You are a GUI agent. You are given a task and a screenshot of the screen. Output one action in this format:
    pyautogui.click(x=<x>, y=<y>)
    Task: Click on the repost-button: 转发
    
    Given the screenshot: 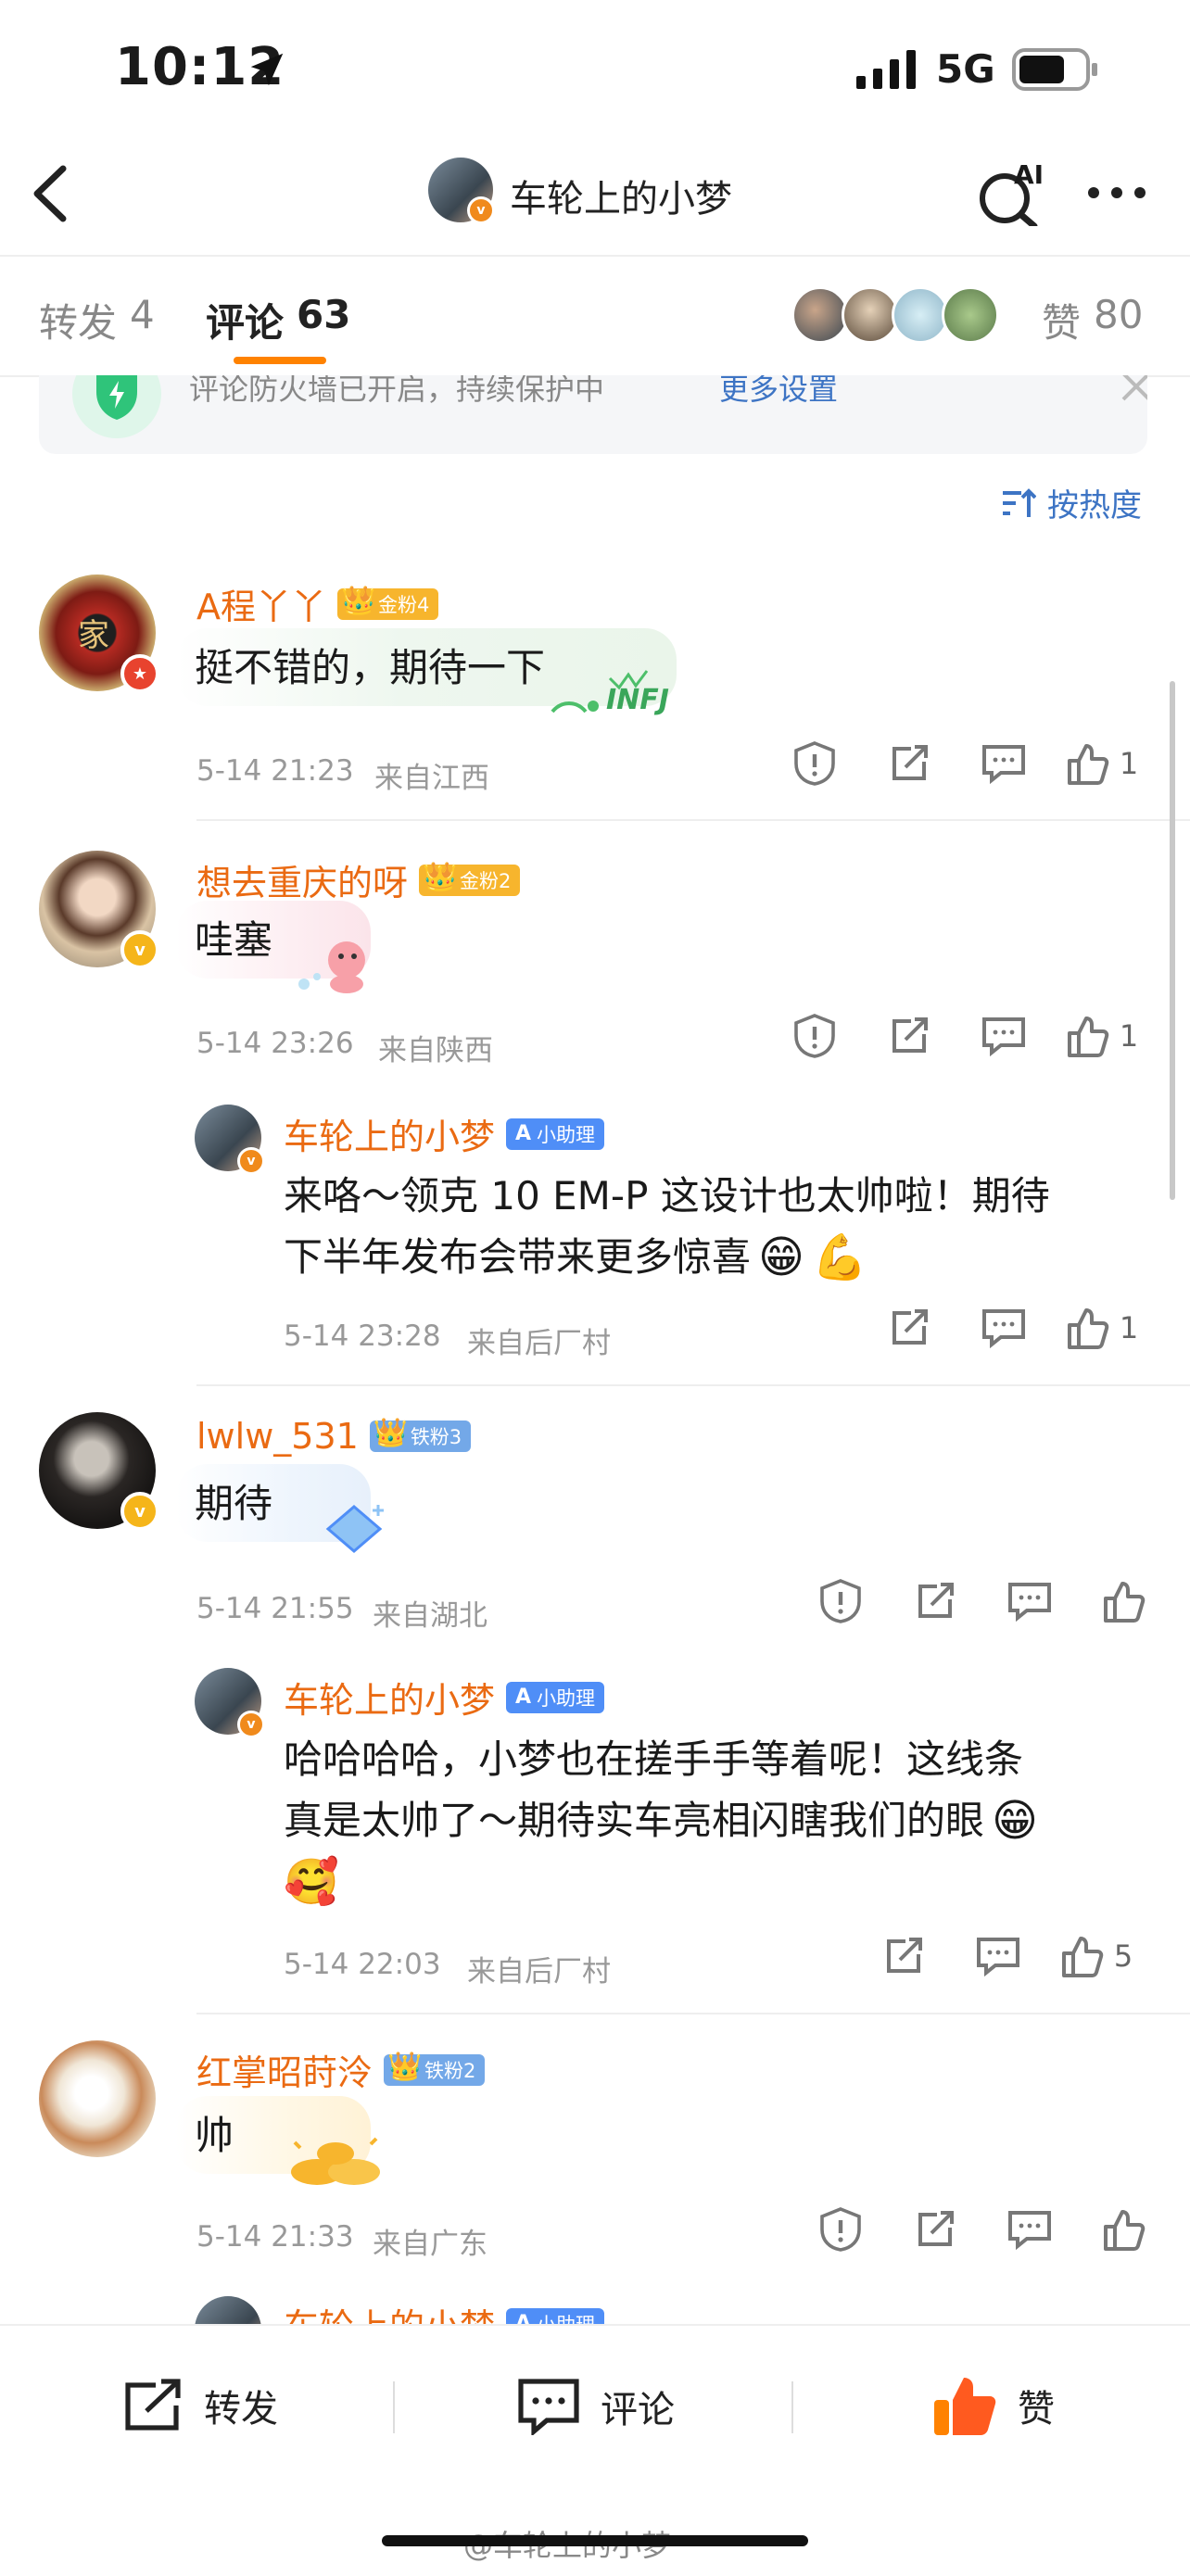 What is the action you would take?
    pyautogui.click(x=200, y=2405)
    